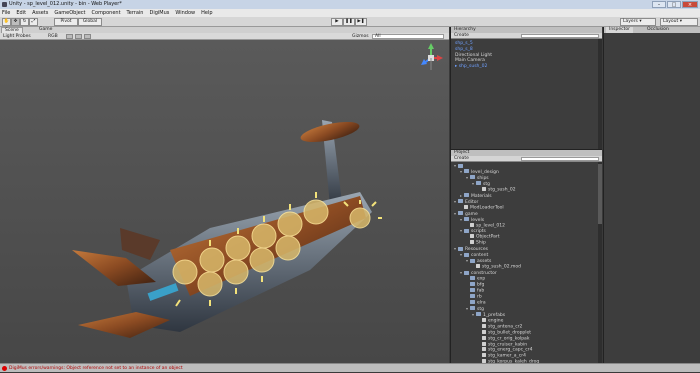 This screenshot has width=700, height=373. What do you see at coordinates (470, 61) in the screenshot?
I see `hierarchy-item-label: Main Camera` at bounding box center [470, 61].